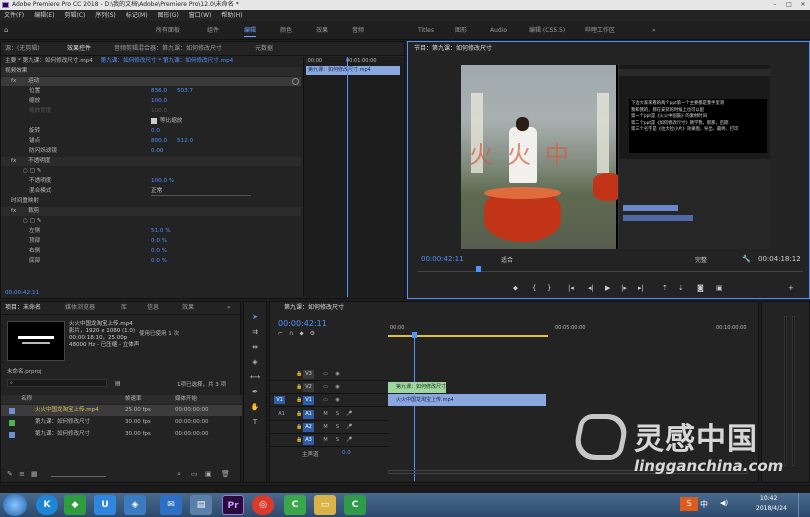  Describe the element at coordinates (353, 70) in the screenshot. I see `mini-clip: 第九课：如何修改尺寸.mp4` at that location.